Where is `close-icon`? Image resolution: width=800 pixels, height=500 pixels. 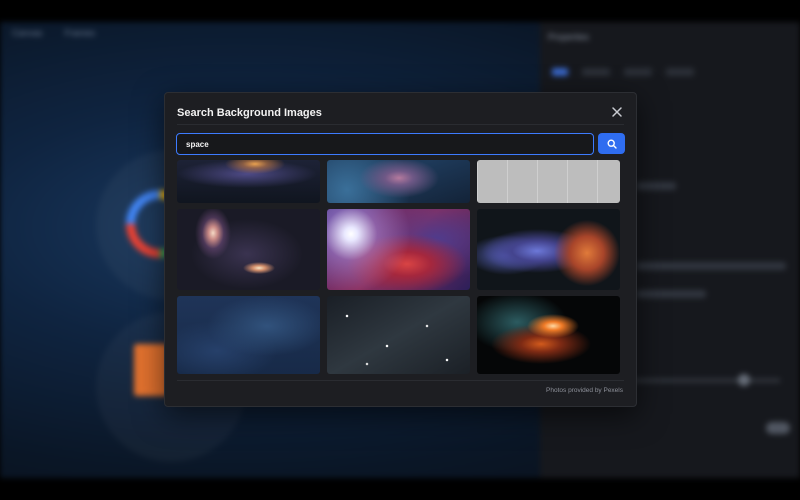
close-icon is located at coordinates (617, 112).